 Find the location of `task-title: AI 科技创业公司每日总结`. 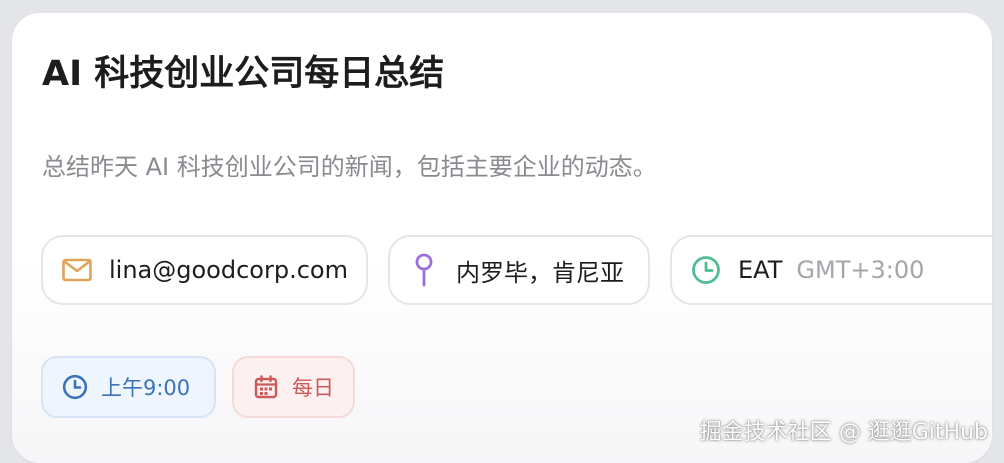

task-title: AI 科技创业公司每日总结 is located at coordinates (243, 74).